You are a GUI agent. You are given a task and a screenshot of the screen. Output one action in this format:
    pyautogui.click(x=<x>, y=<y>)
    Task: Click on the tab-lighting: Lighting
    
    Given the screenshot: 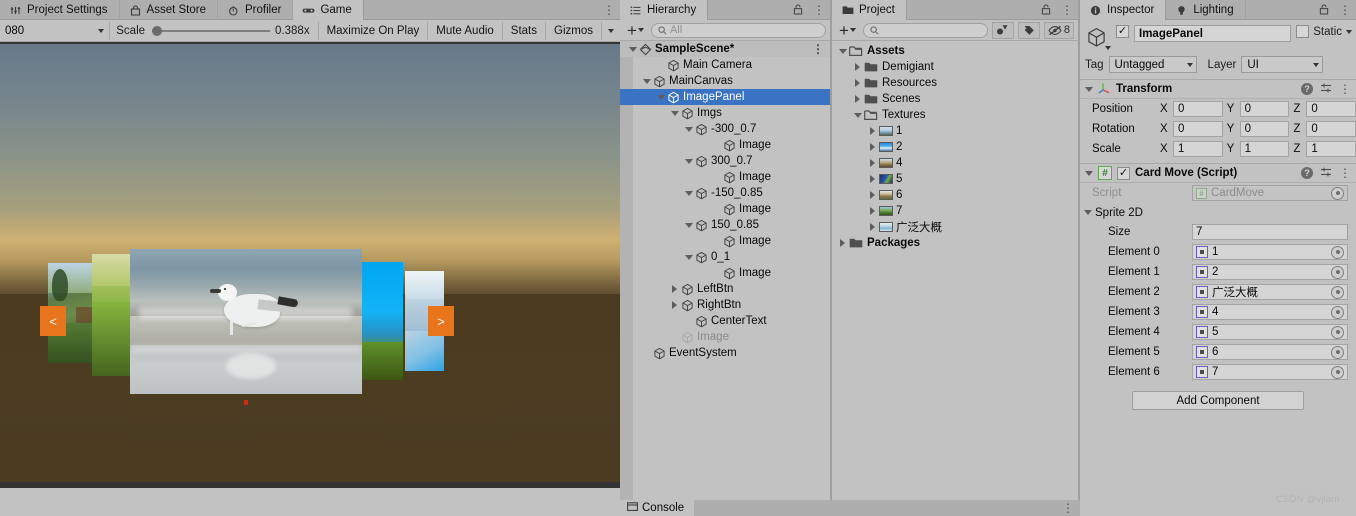 What is the action you would take?
    pyautogui.click(x=1206, y=10)
    